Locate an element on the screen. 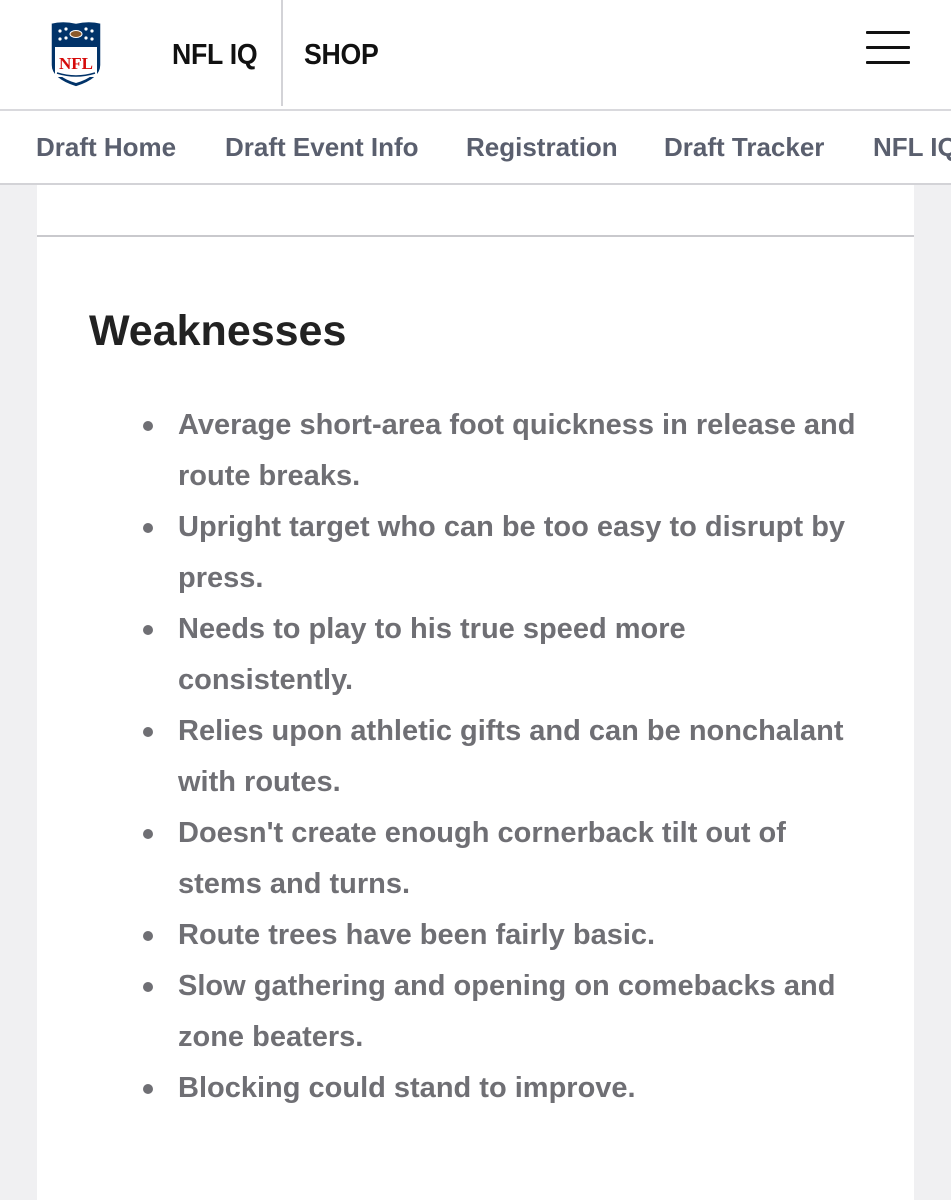  list-item: Blocking could stand to improve. is located at coordinates (500, 1088).